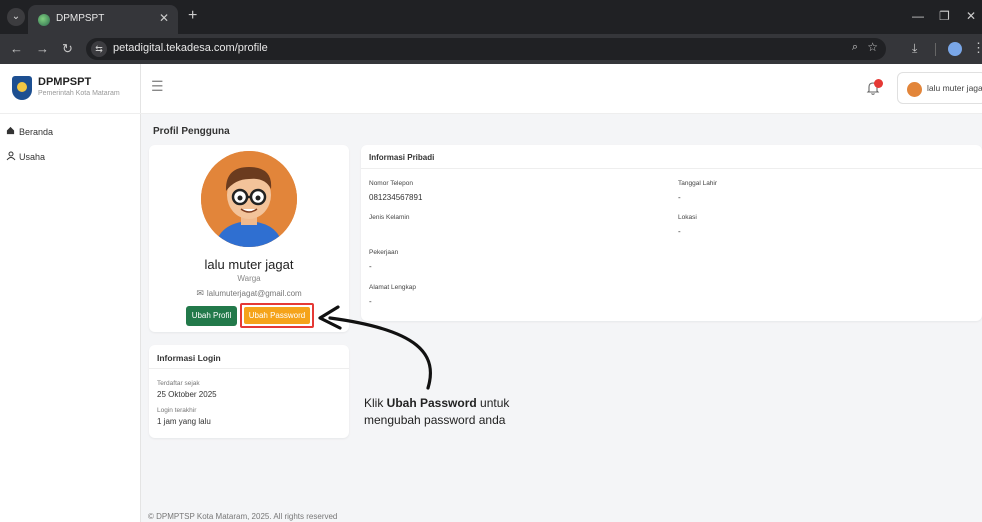 The height and width of the screenshot is (522, 982). Describe the element at coordinates (375, 403) in the screenshot. I see `annotation-prefix: Klik` at that location.